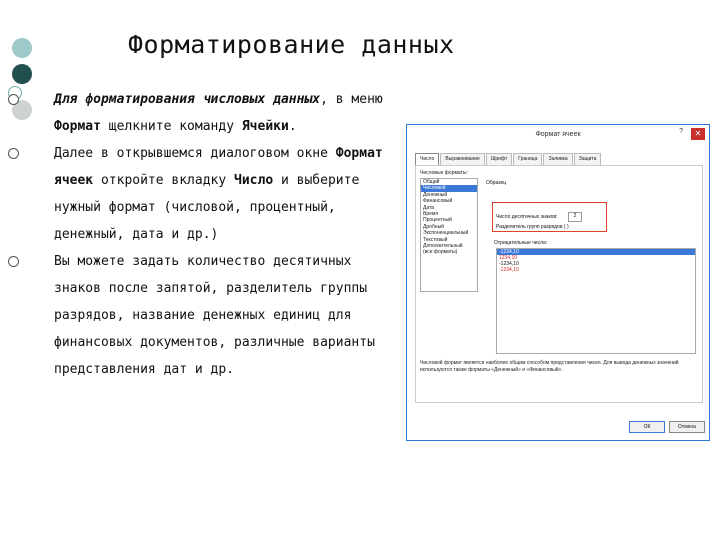 The height and width of the screenshot is (540, 720). Describe the element at coordinates (187, 99) in the screenshot. I see `bullet-text: Для форматирования числовых данных` at that location.